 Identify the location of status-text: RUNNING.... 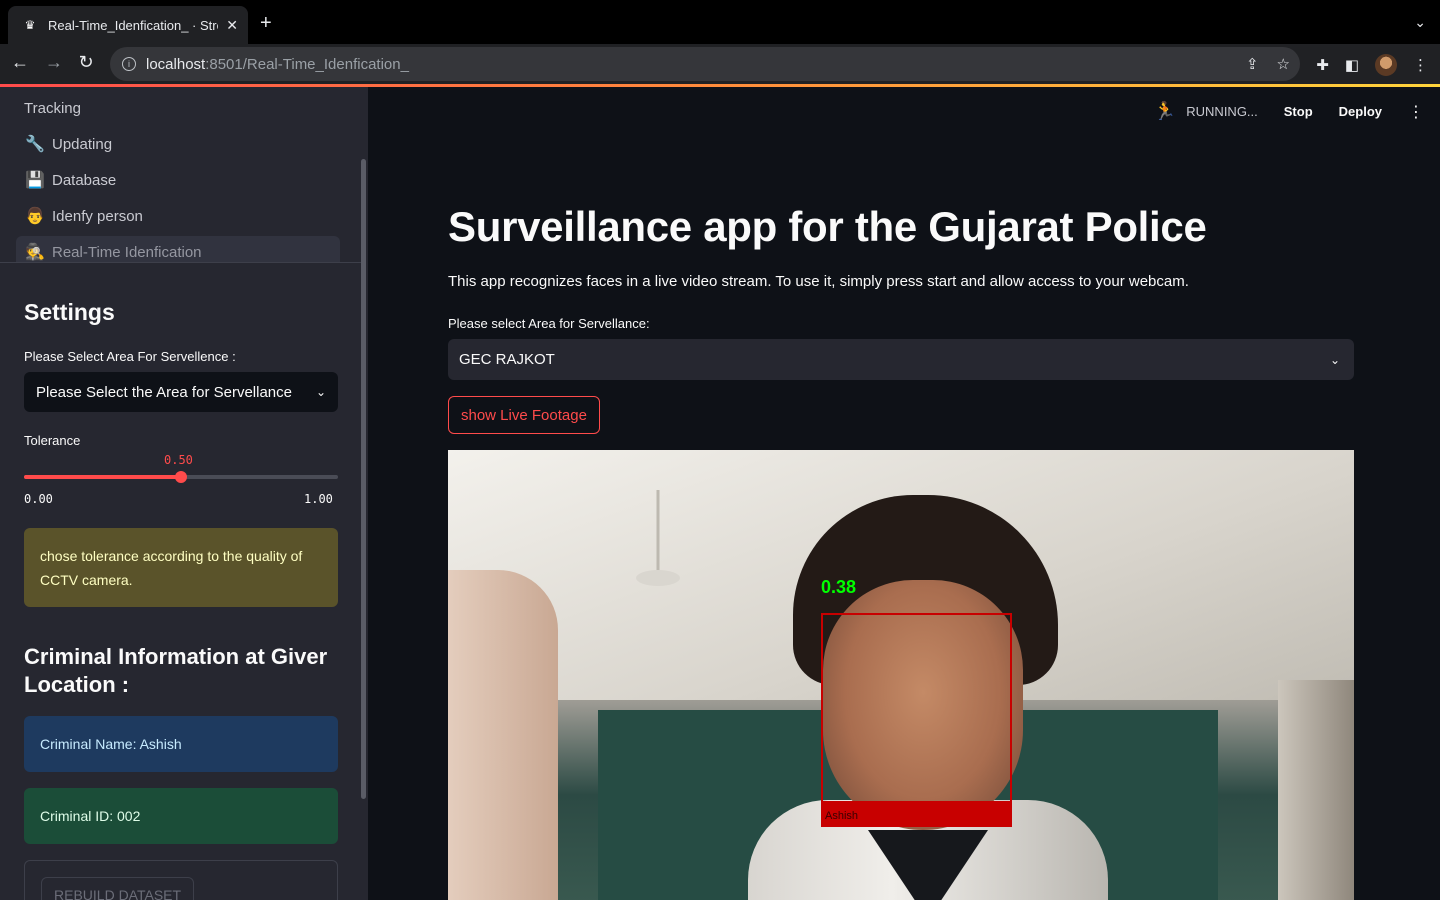
(1222, 111).